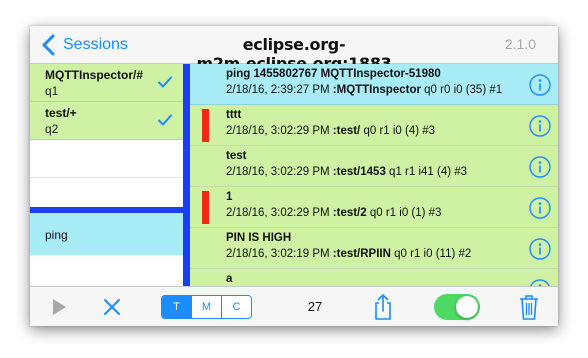  I want to click on version-label: 2.1.0, so click(520, 44).